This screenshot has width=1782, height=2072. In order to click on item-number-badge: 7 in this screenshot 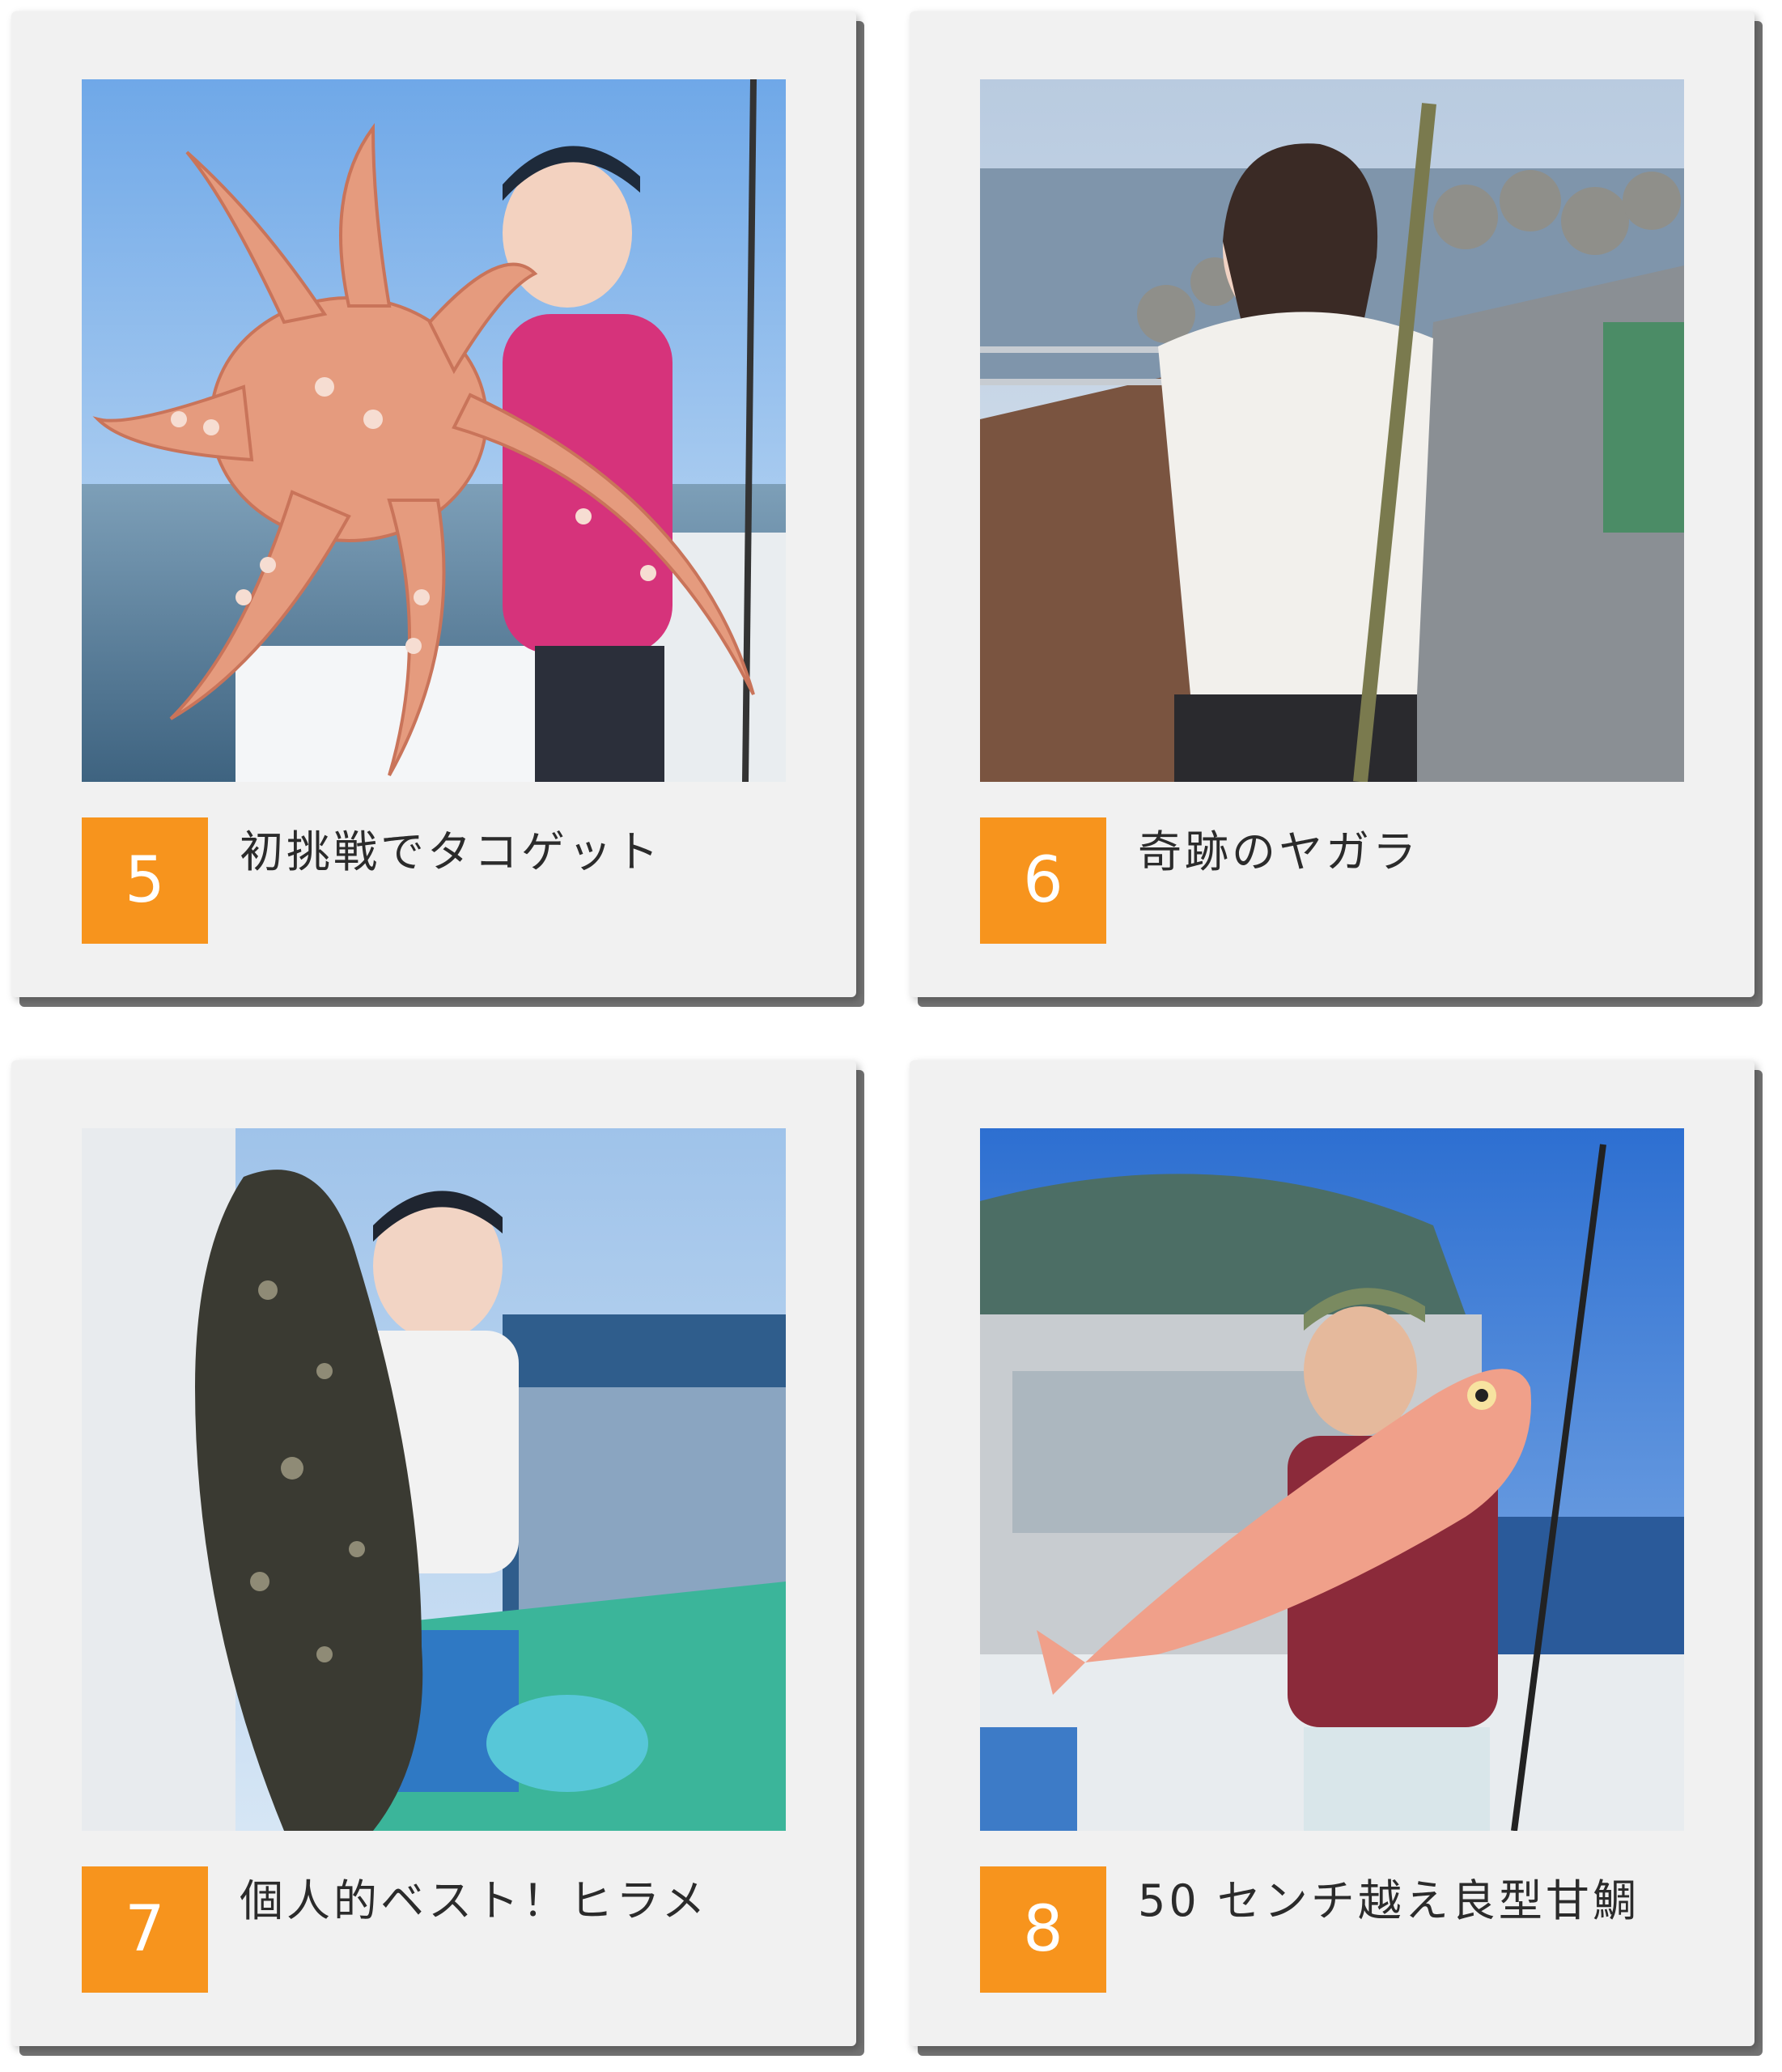, I will do `click(145, 1929)`.